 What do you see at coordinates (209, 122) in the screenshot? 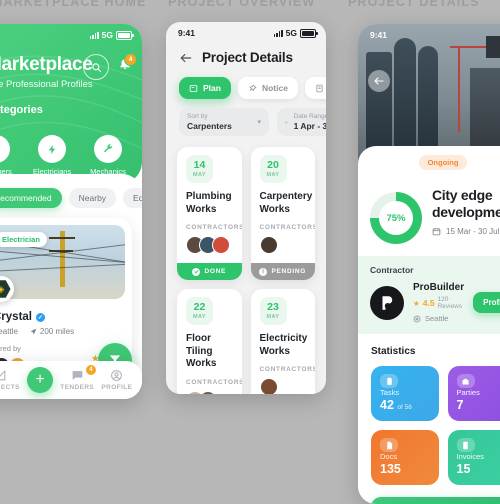
I see `sort-by-text: Sort by Carpenters` at bounding box center [209, 122].